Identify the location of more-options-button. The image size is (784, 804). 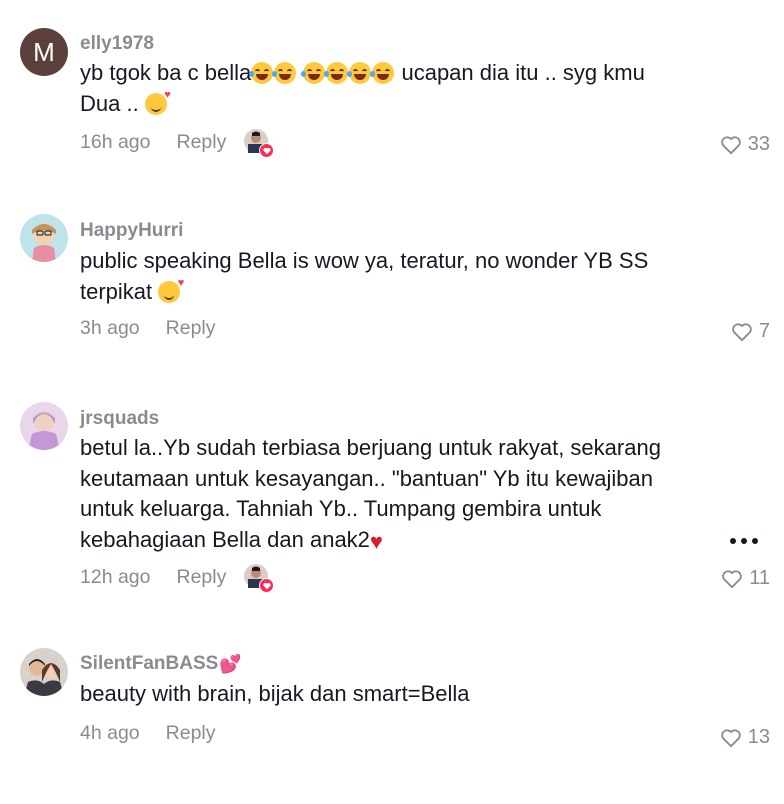
(744, 541).